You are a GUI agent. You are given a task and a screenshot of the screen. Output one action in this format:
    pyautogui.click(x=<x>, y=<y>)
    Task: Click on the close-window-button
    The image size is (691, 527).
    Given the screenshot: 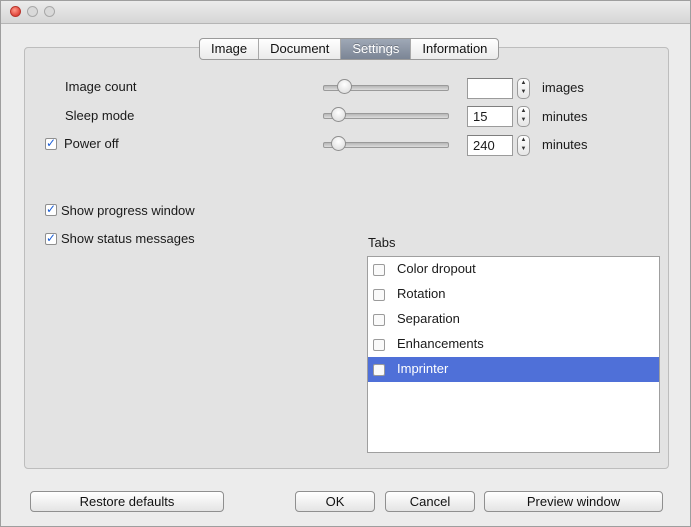 What is the action you would take?
    pyautogui.click(x=15, y=11)
    